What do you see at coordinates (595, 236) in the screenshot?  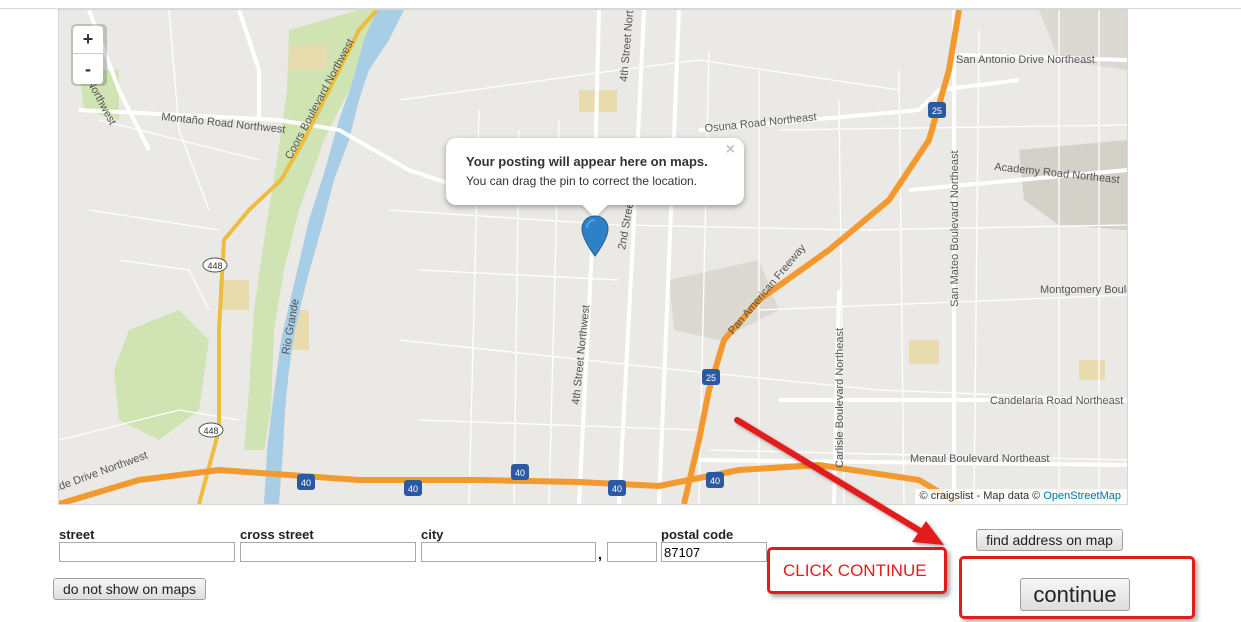 I see `location-pin-icon` at bounding box center [595, 236].